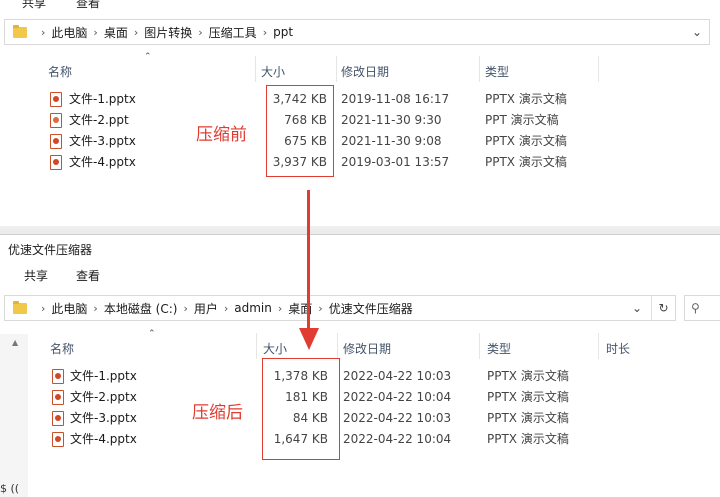  What do you see at coordinates (221, 135) in the screenshot?
I see `before-compression-label: 压缩前` at bounding box center [221, 135].